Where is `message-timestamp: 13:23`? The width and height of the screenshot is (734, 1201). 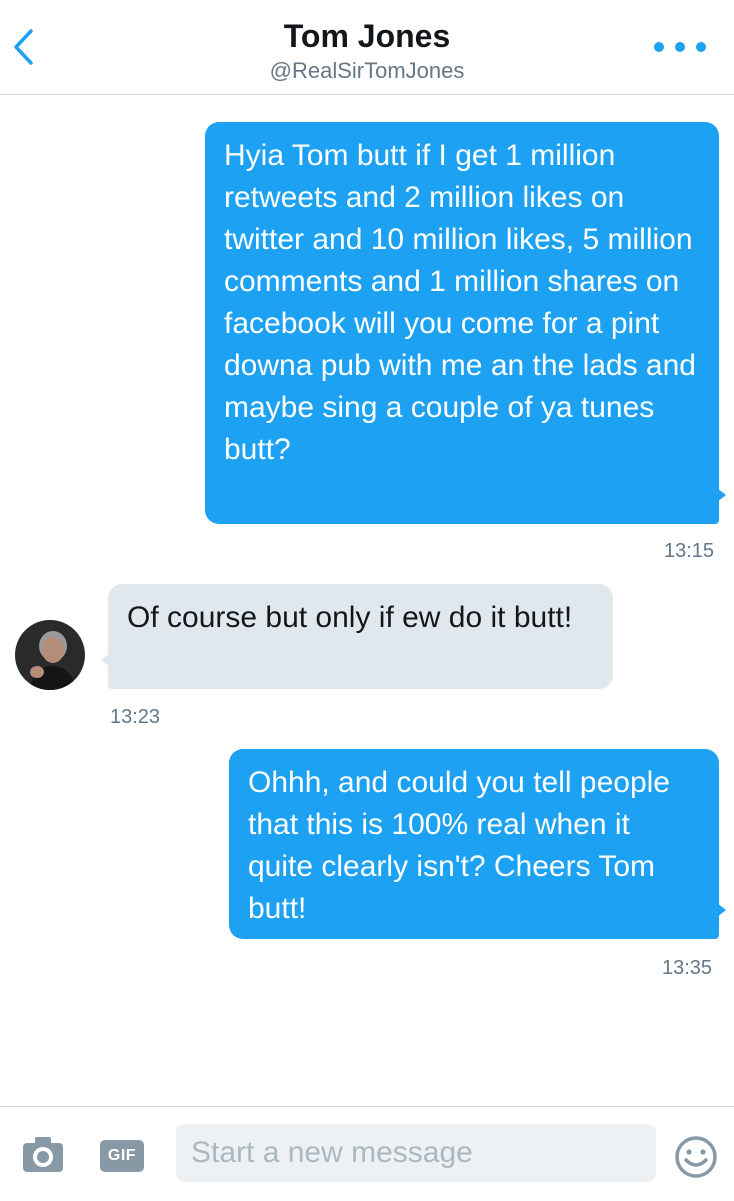 message-timestamp: 13:23 is located at coordinates (135, 717).